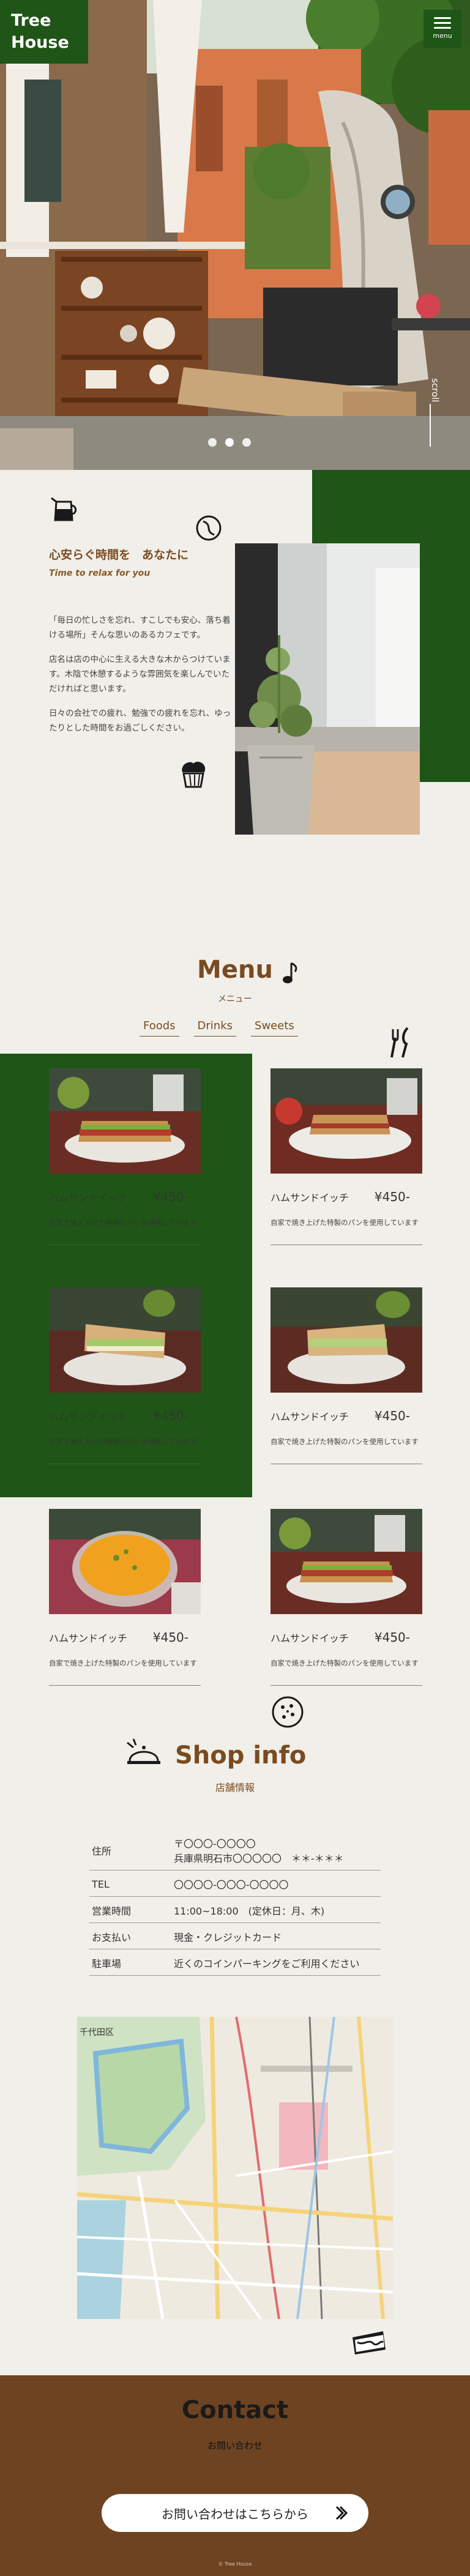 Image resolution: width=470 pixels, height=2576 pixels. Describe the element at coordinates (399, 1042) in the screenshot. I see `fork-knife-icon` at that location.